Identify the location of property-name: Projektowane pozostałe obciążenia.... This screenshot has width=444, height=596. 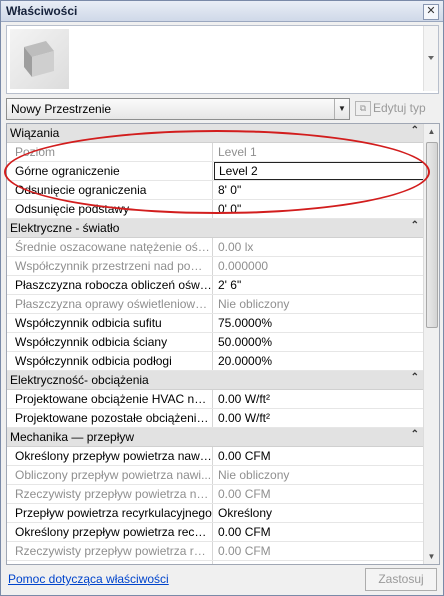
(110, 418).